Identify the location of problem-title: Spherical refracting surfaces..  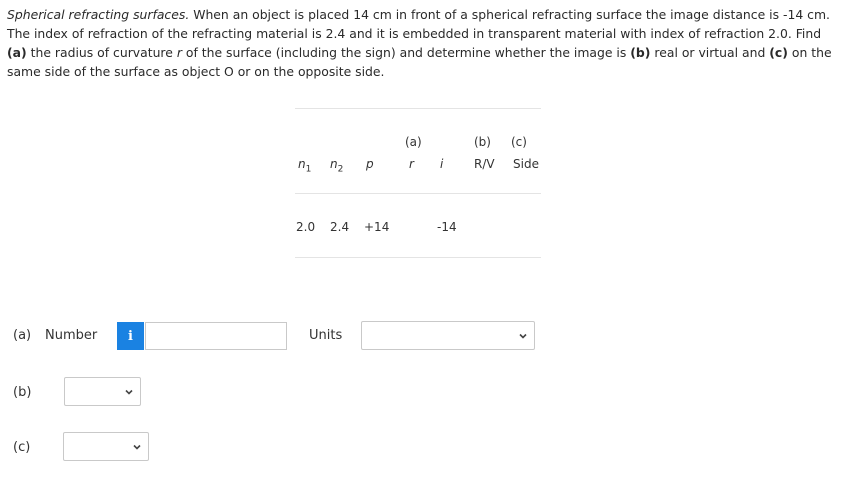
(98, 14).